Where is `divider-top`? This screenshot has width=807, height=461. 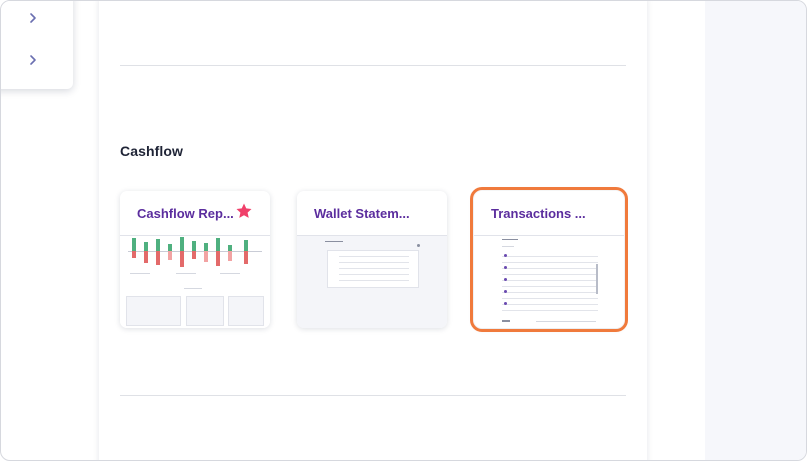 divider-top is located at coordinates (373, 65).